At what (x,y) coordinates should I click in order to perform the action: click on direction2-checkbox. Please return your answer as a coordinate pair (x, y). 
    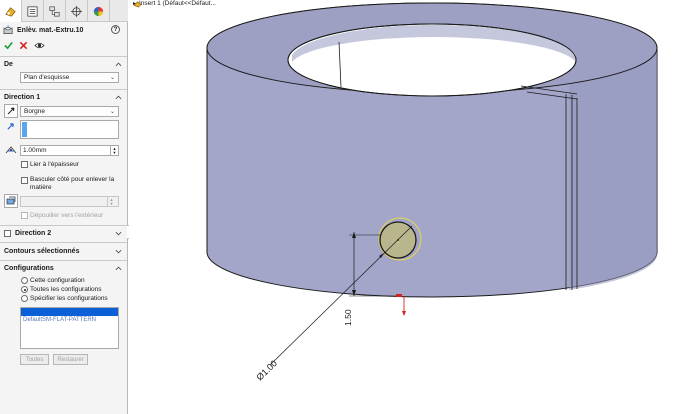
    Looking at the image, I should click on (7, 233).